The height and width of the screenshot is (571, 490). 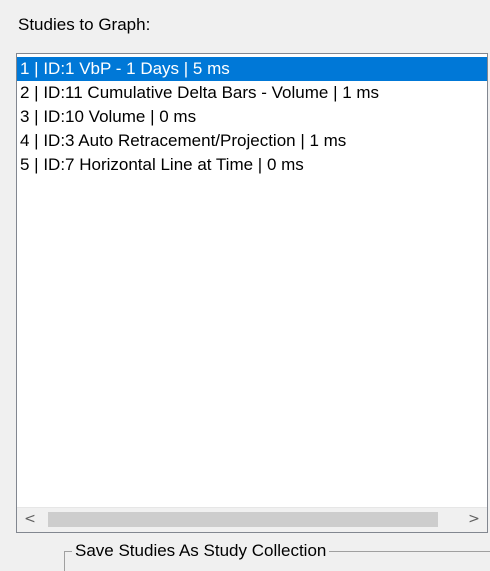 What do you see at coordinates (84, 24) in the screenshot?
I see `studies-to-graph-label: Studies to Graph:` at bounding box center [84, 24].